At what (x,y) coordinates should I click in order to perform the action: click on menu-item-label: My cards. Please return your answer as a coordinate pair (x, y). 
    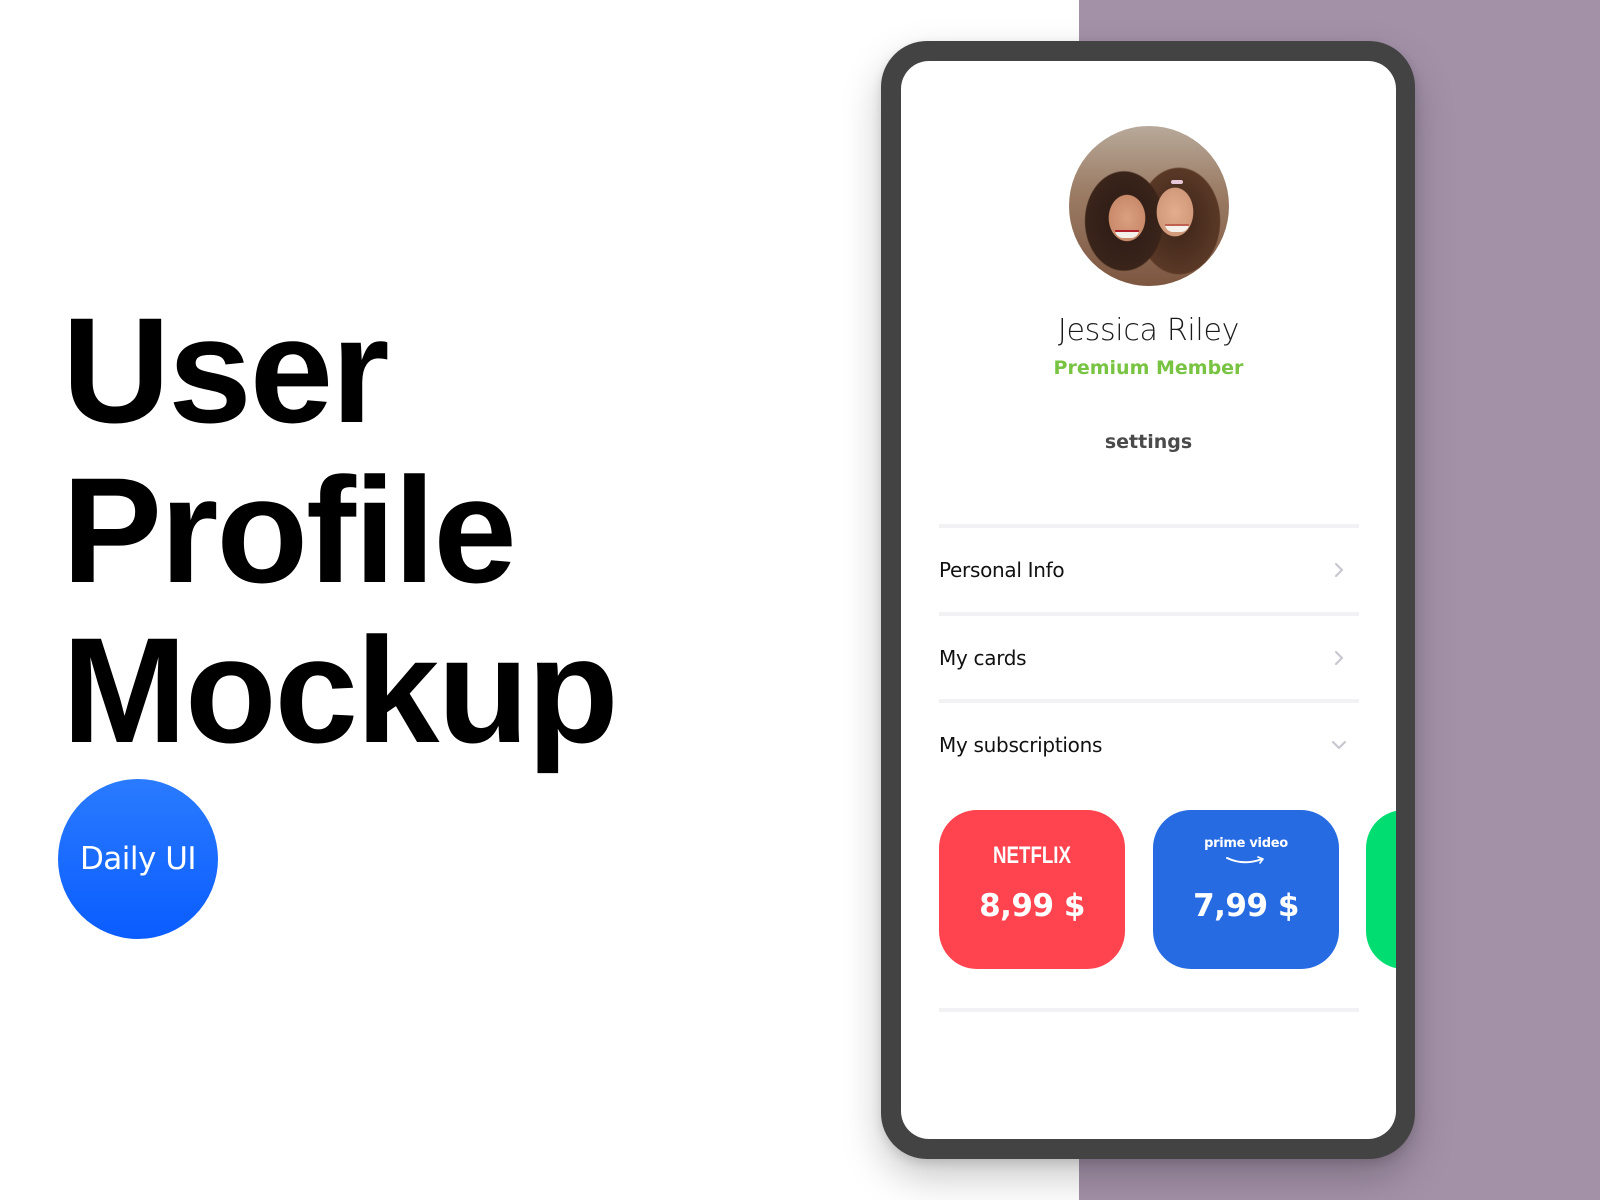
    Looking at the image, I should click on (983, 658).